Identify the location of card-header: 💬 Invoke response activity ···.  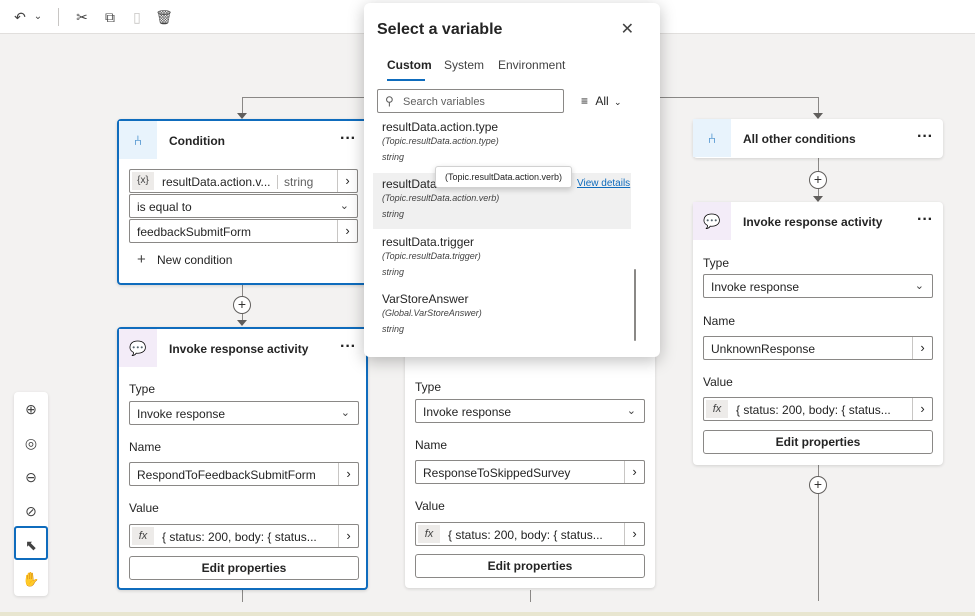
(242, 349).